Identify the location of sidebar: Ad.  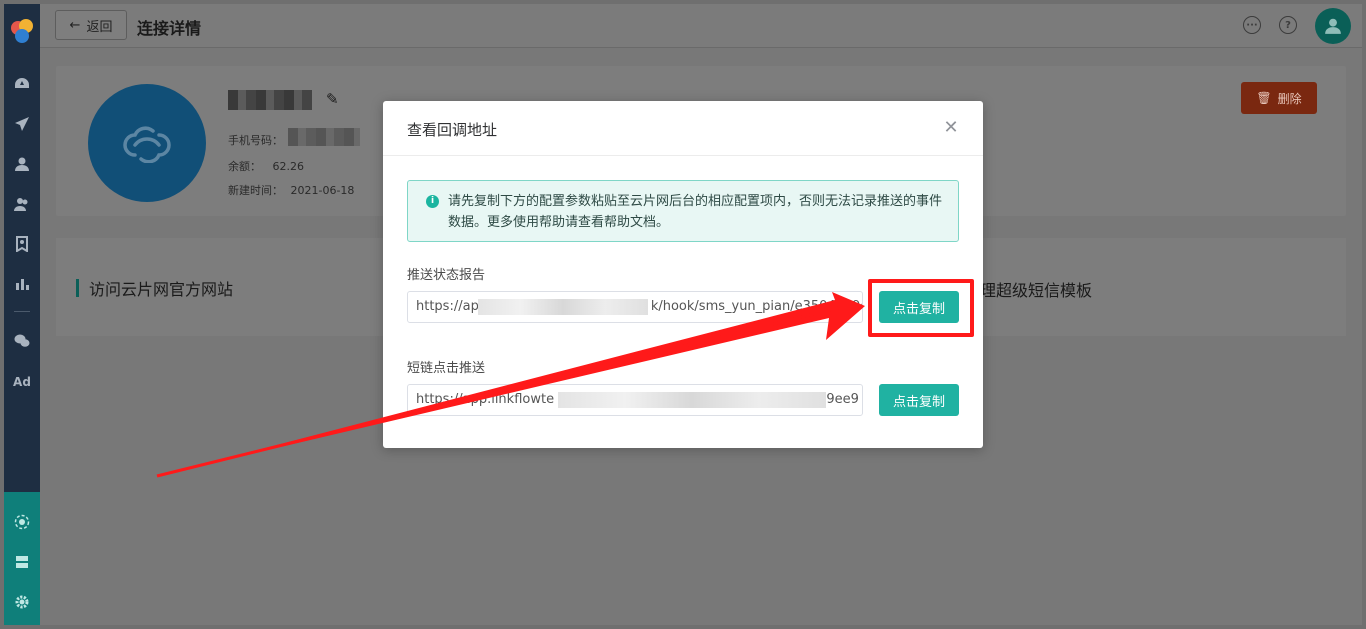
(22, 314).